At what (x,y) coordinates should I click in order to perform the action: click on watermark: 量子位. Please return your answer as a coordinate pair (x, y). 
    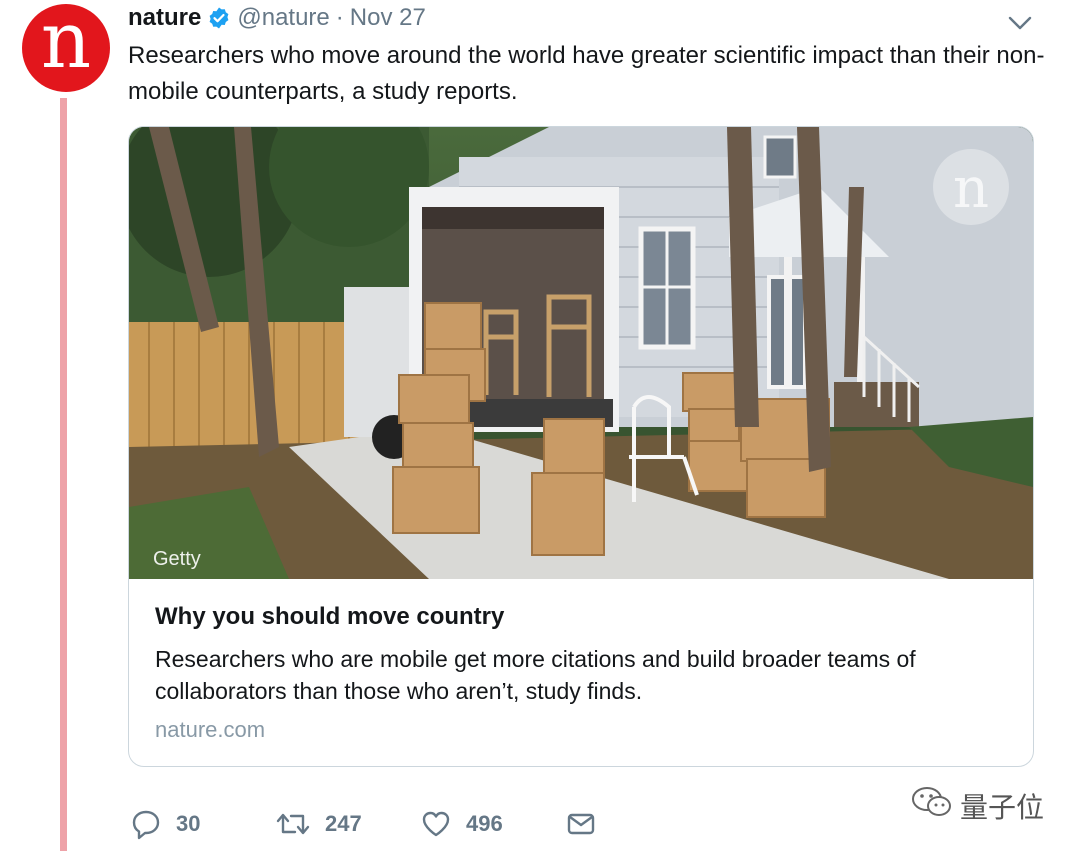
    Looking at the image, I should click on (977, 805).